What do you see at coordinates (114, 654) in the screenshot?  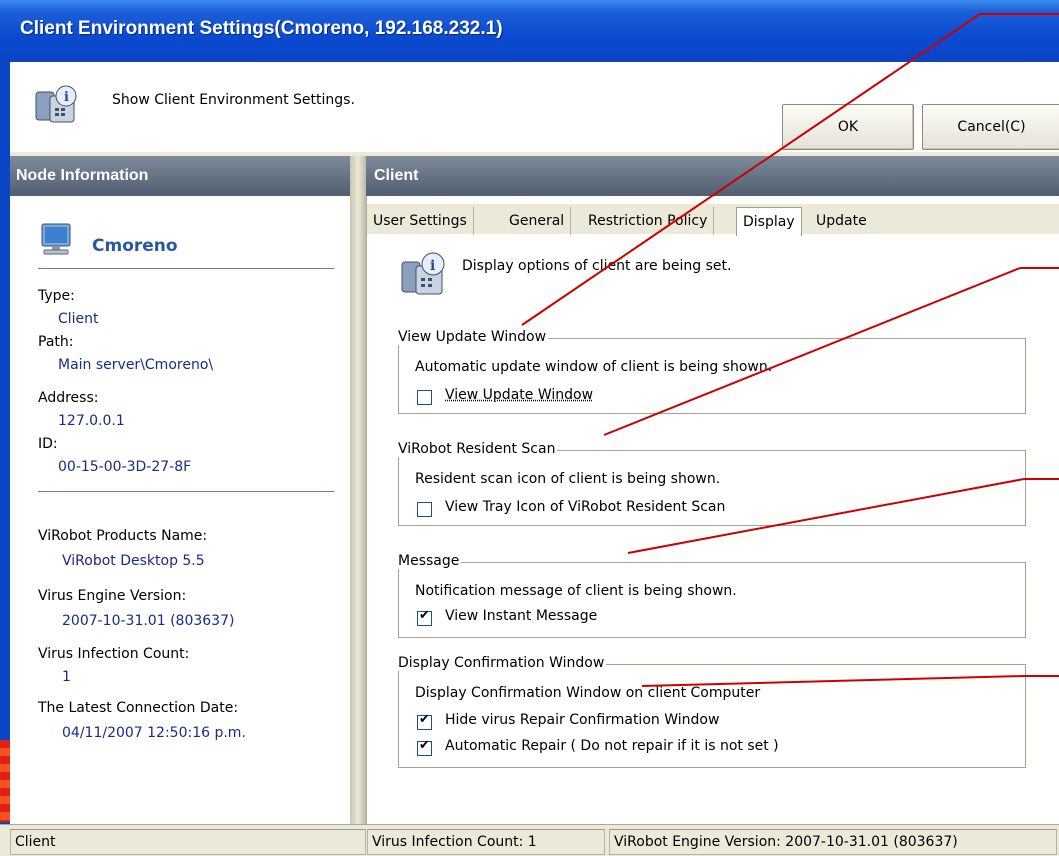 I see `infection-count-label: Virus Infection Count:` at bounding box center [114, 654].